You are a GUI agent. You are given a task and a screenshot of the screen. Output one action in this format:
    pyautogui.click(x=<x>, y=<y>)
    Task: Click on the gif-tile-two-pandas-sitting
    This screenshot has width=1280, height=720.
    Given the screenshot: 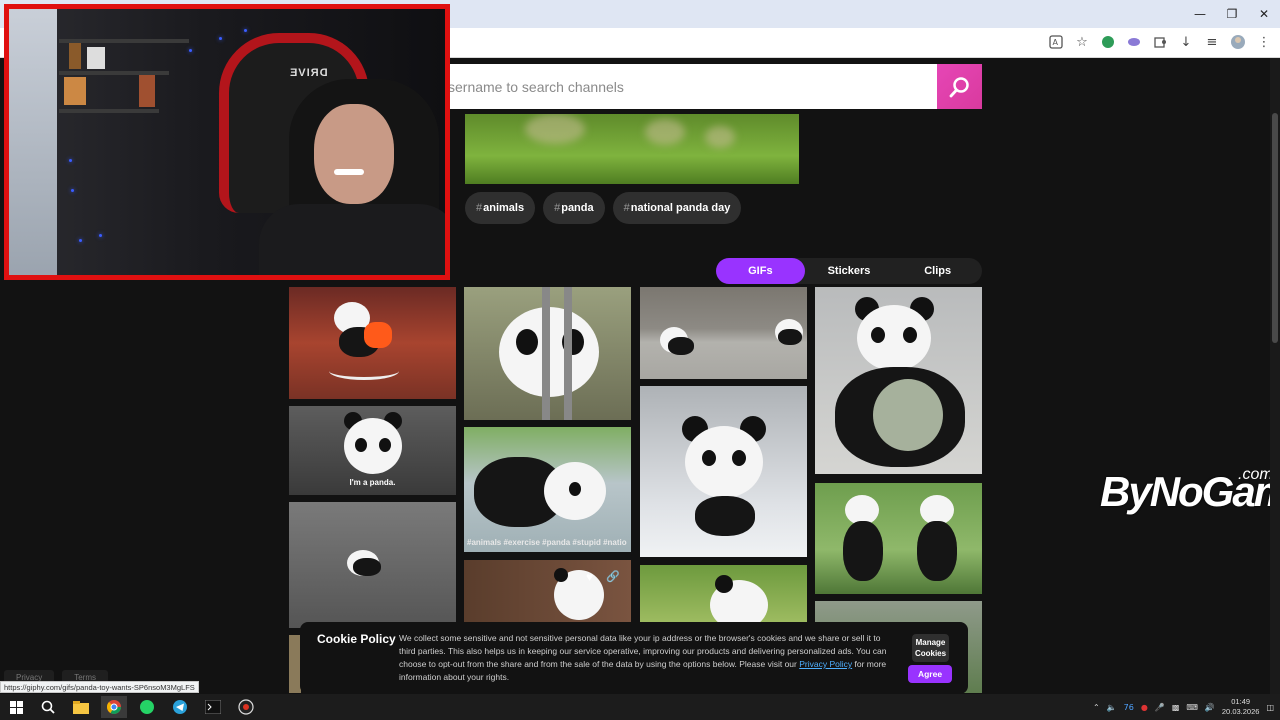 What is the action you would take?
    pyautogui.click(x=898, y=538)
    